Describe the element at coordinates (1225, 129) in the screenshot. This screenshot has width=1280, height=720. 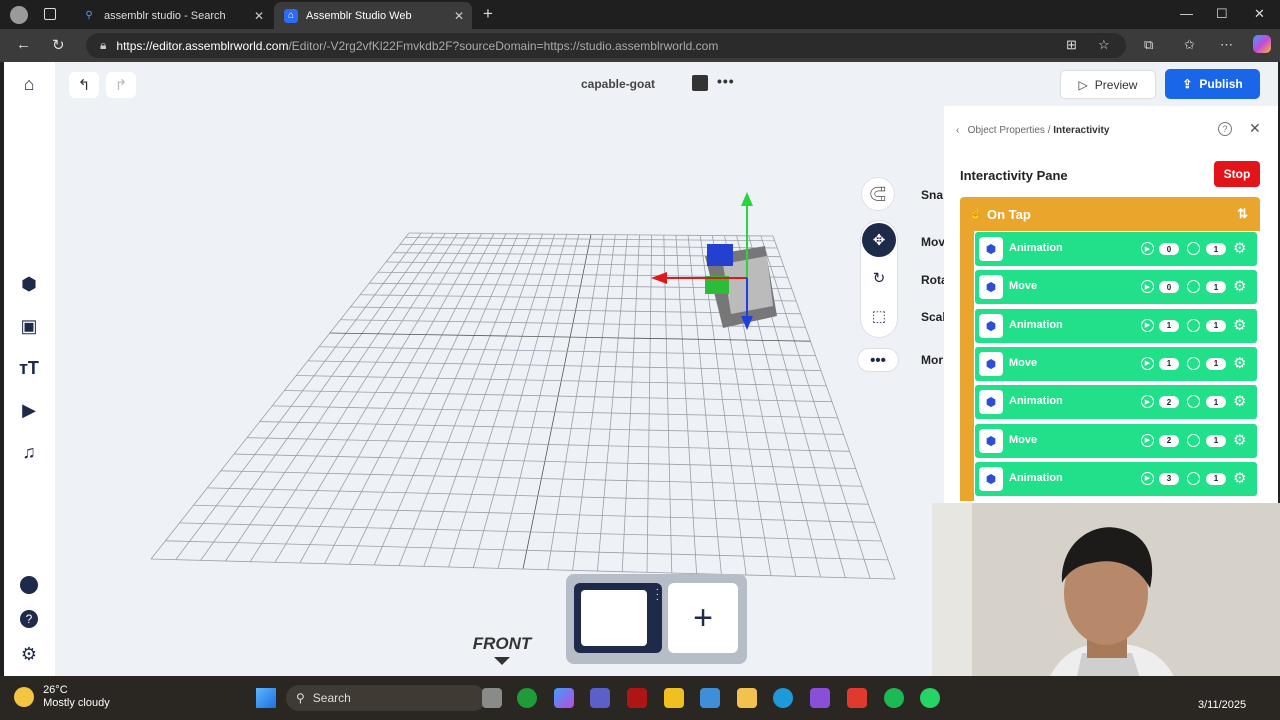
I see `help-circle-icon: ?` at that location.